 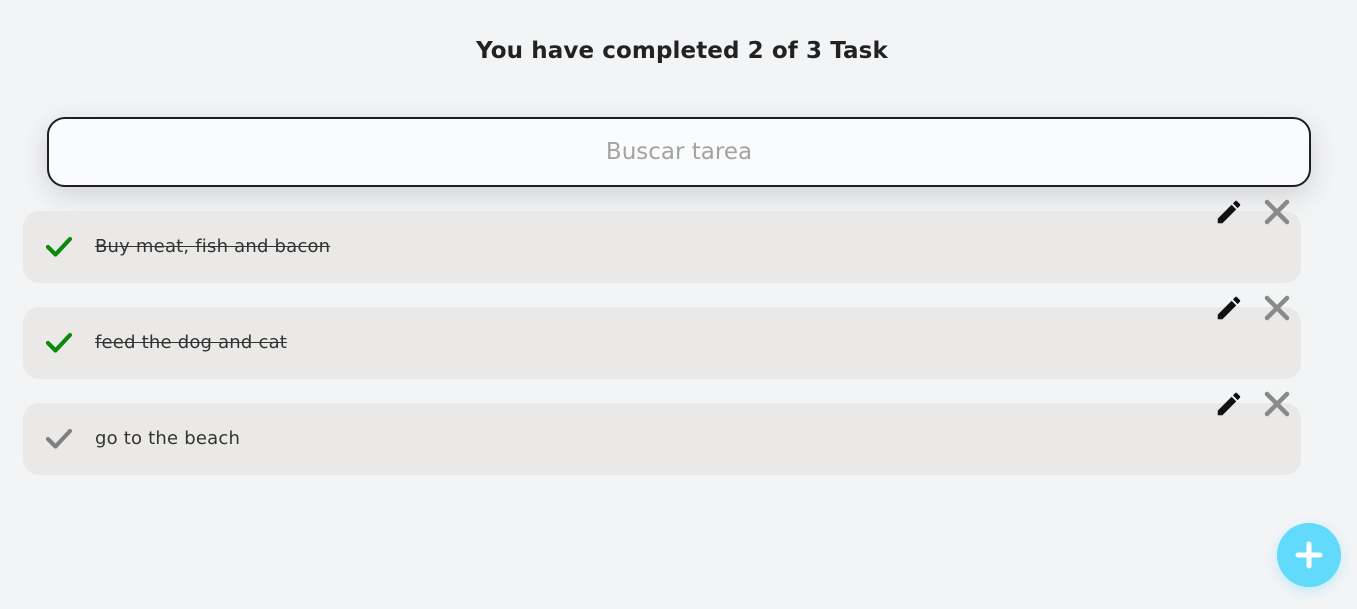 What do you see at coordinates (859, 51) in the screenshot?
I see `counter-suffix: Task` at bounding box center [859, 51].